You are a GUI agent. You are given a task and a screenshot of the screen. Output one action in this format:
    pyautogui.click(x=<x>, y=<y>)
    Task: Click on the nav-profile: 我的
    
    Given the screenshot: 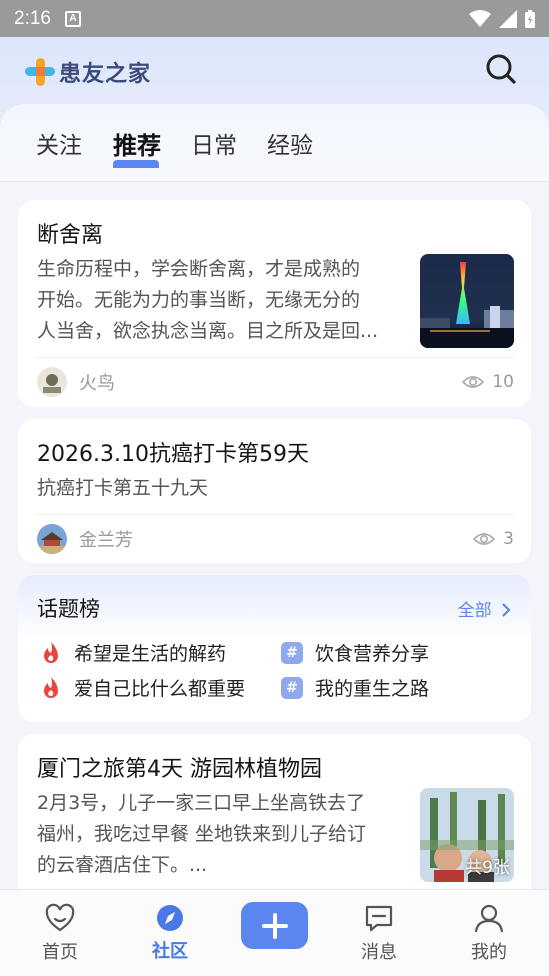 What is the action you would take?
    pyautogui.click(x=489, y=929)
    